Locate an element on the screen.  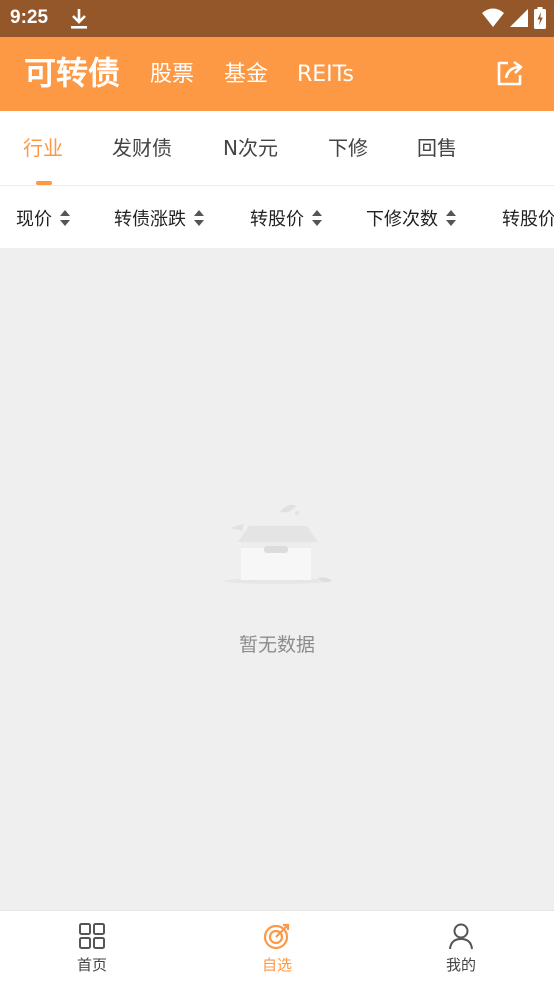
nav-watchlist: 自选 is located at coordinates (277, 948).